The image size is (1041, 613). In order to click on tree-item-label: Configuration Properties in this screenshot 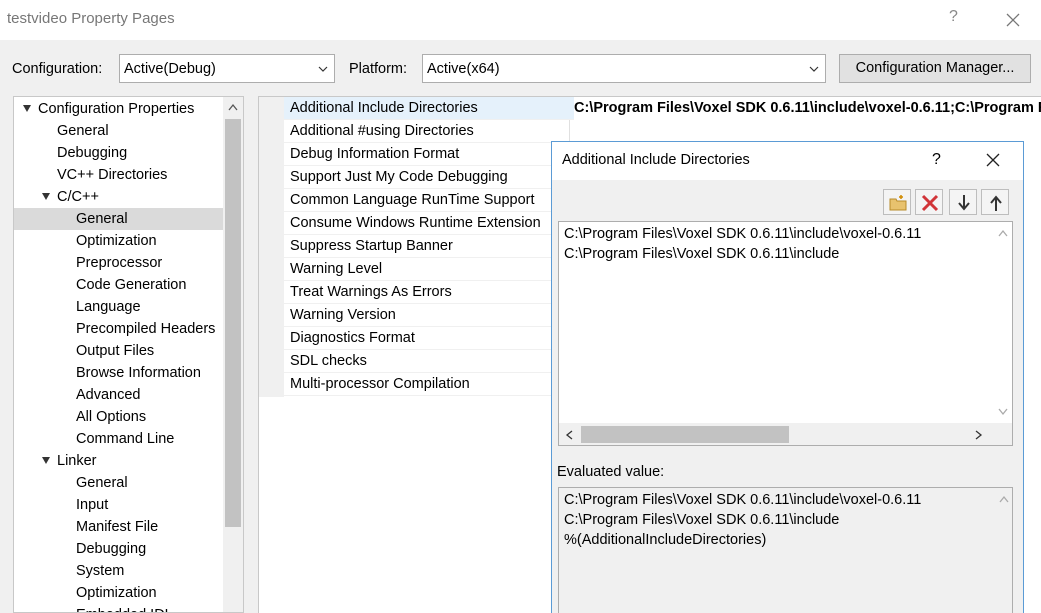, I will do `click(116, 109)`.